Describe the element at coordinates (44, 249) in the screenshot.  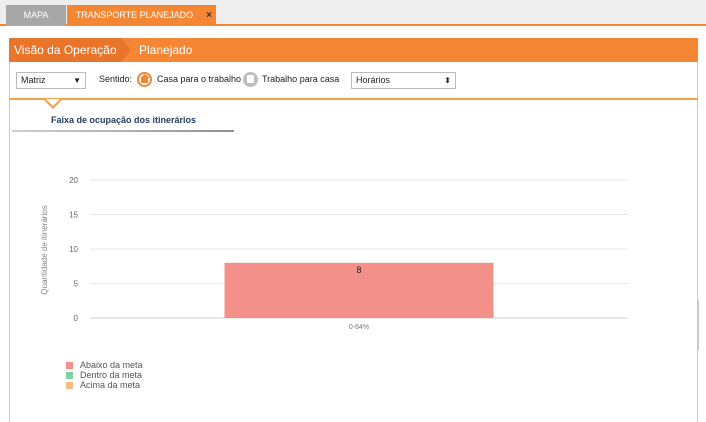
I see `y-axis-label: Quantidade de itinerários` at that location.